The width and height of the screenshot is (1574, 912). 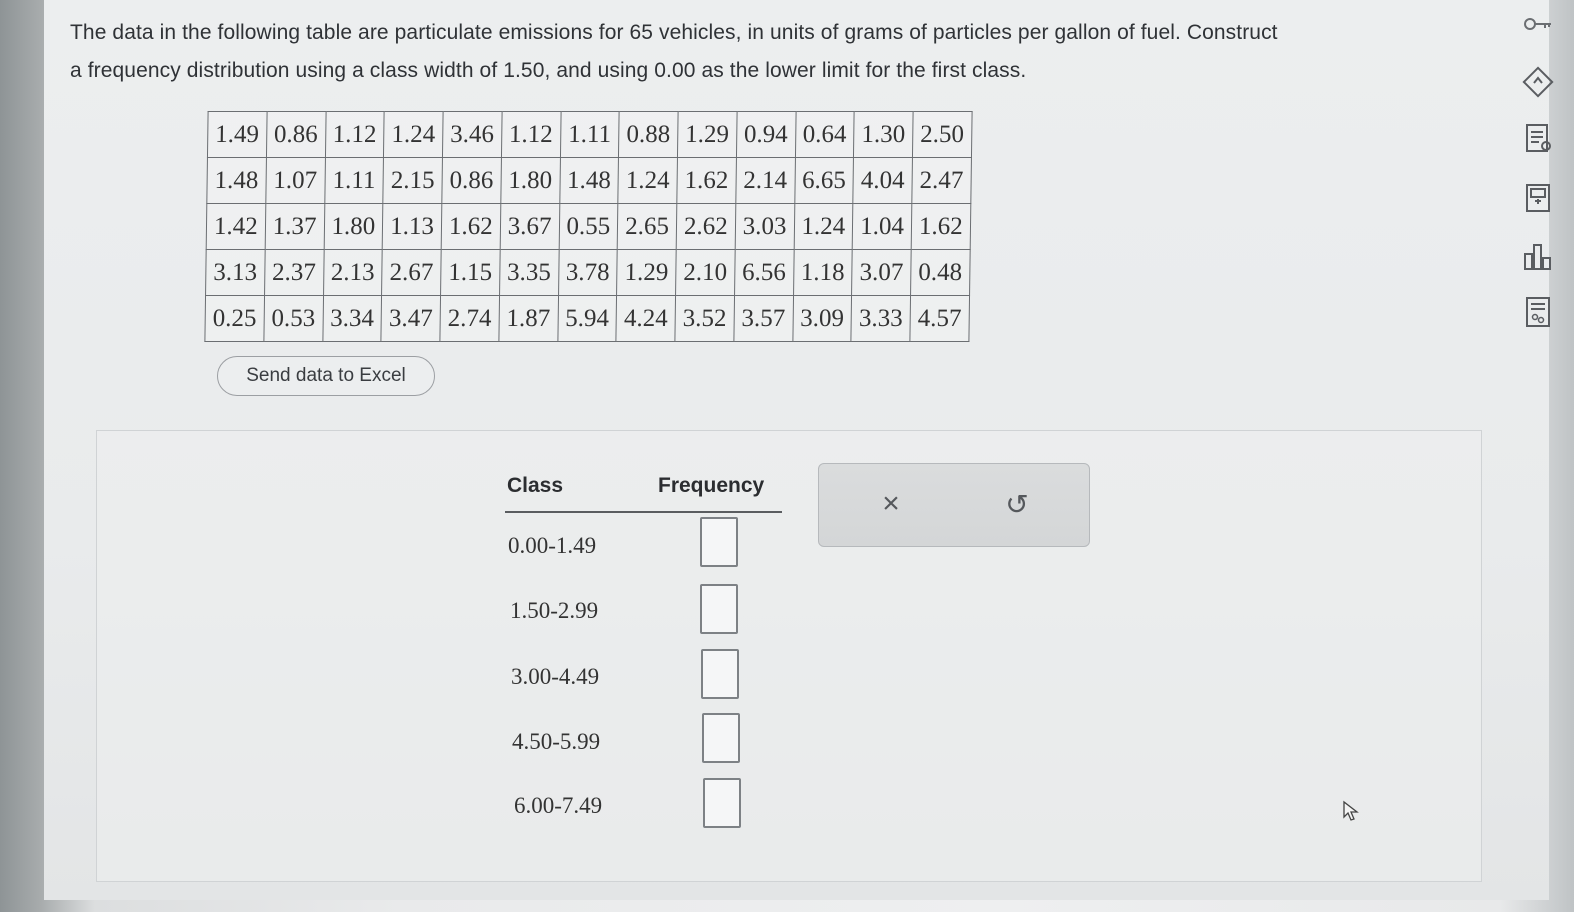 I want to click on data-table-cell: 3.13, so click(x=235, y=272).